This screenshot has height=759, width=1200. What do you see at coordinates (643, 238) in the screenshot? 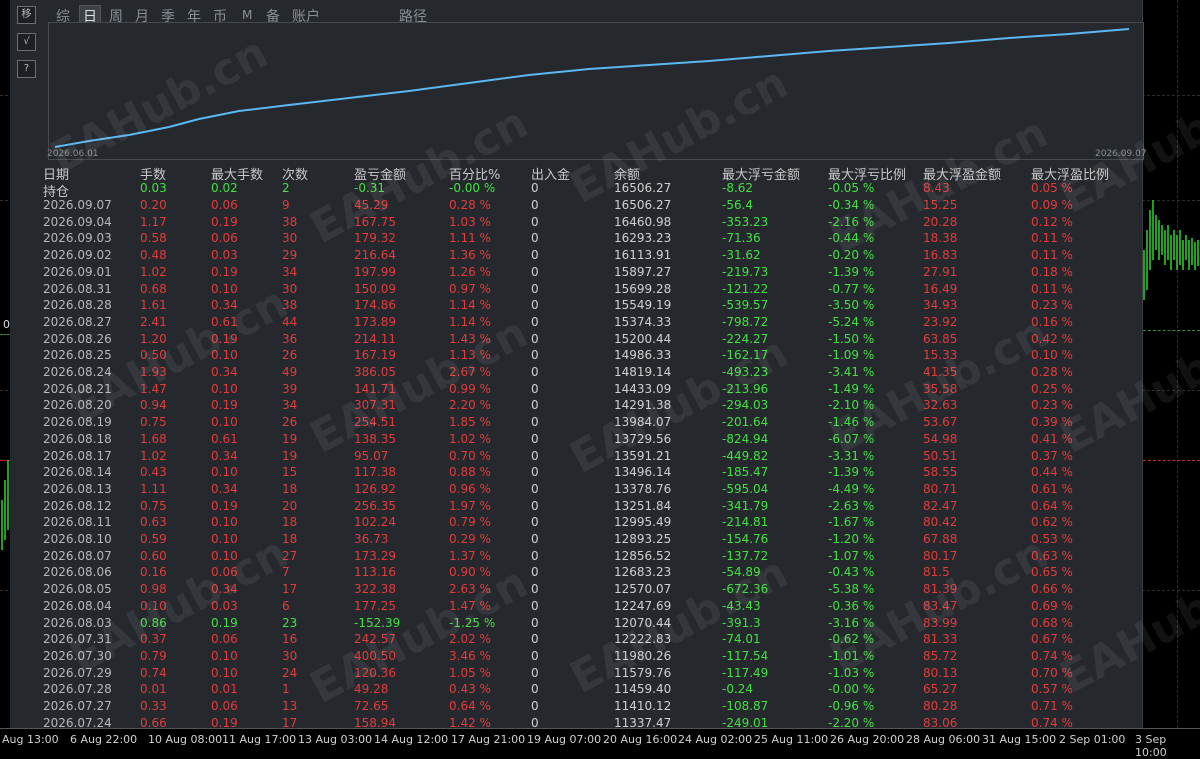
I see `cell-bal: 16293.23` at bounding box center [643, 238].